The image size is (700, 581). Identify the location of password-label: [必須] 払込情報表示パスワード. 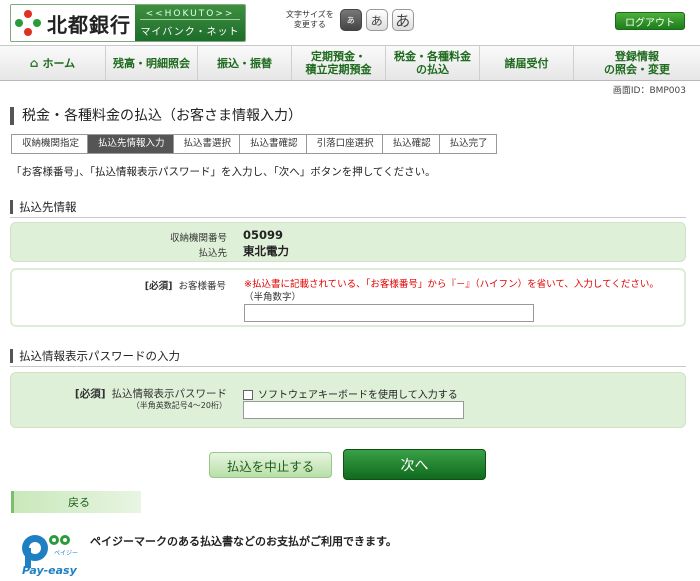
(150, 394).